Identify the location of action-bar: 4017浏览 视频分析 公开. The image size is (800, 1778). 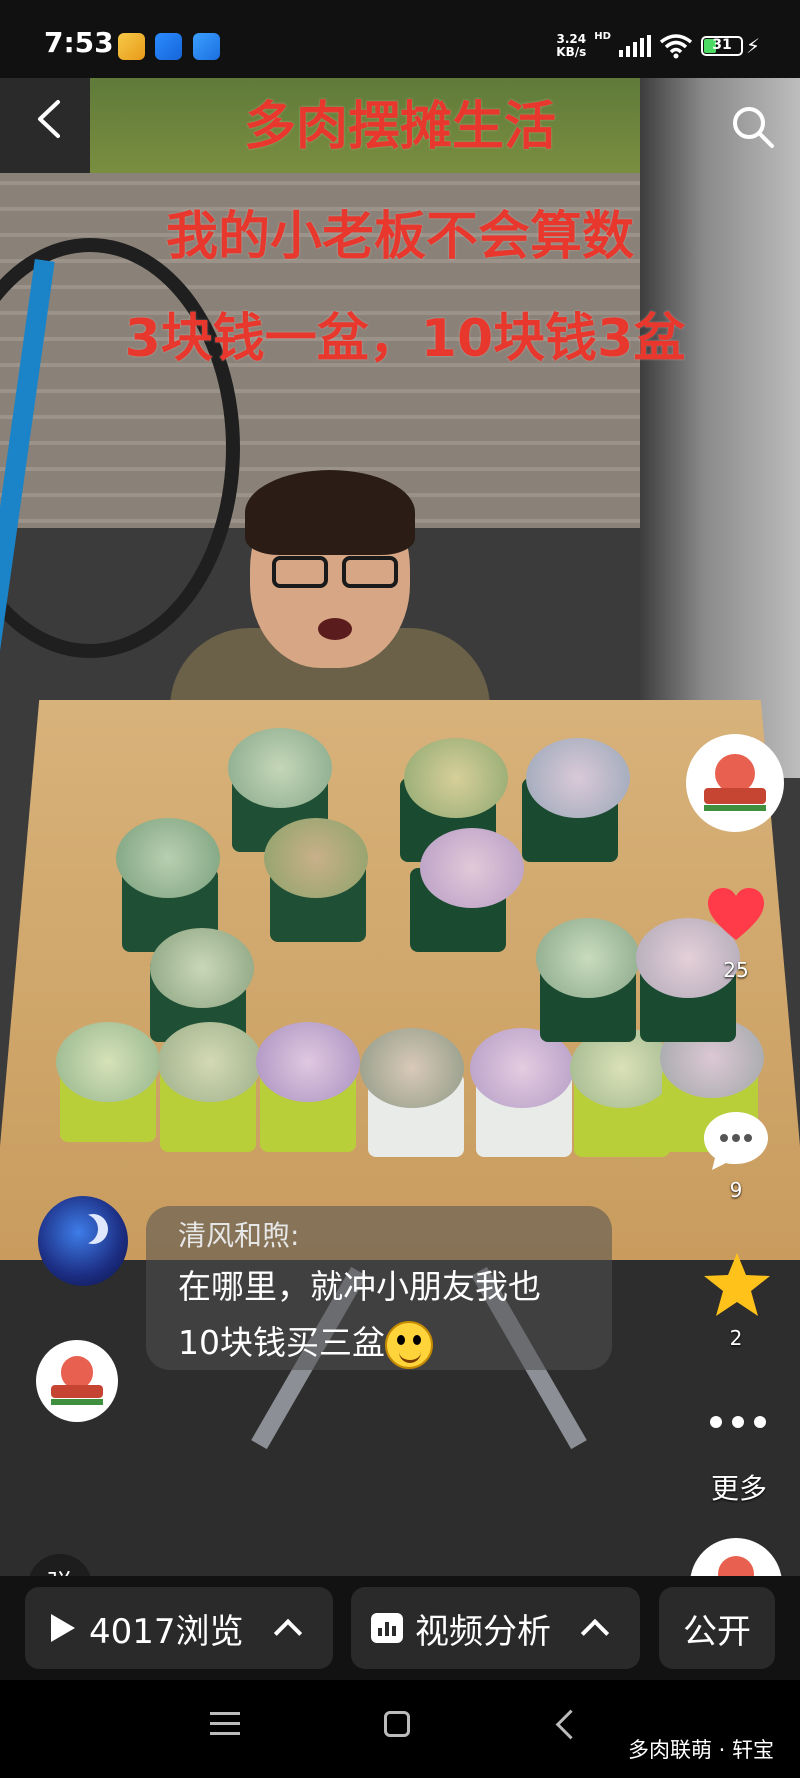
(400, 1628).